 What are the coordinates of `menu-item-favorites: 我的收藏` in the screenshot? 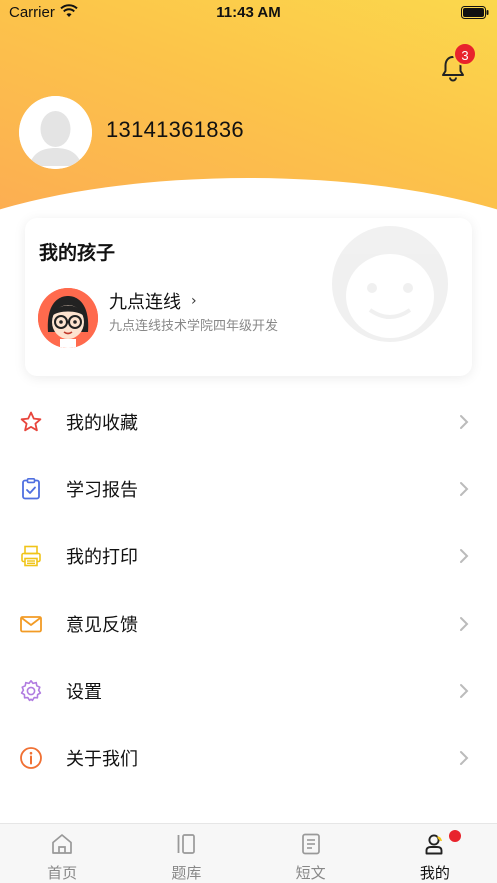 It's located at (248, 422).